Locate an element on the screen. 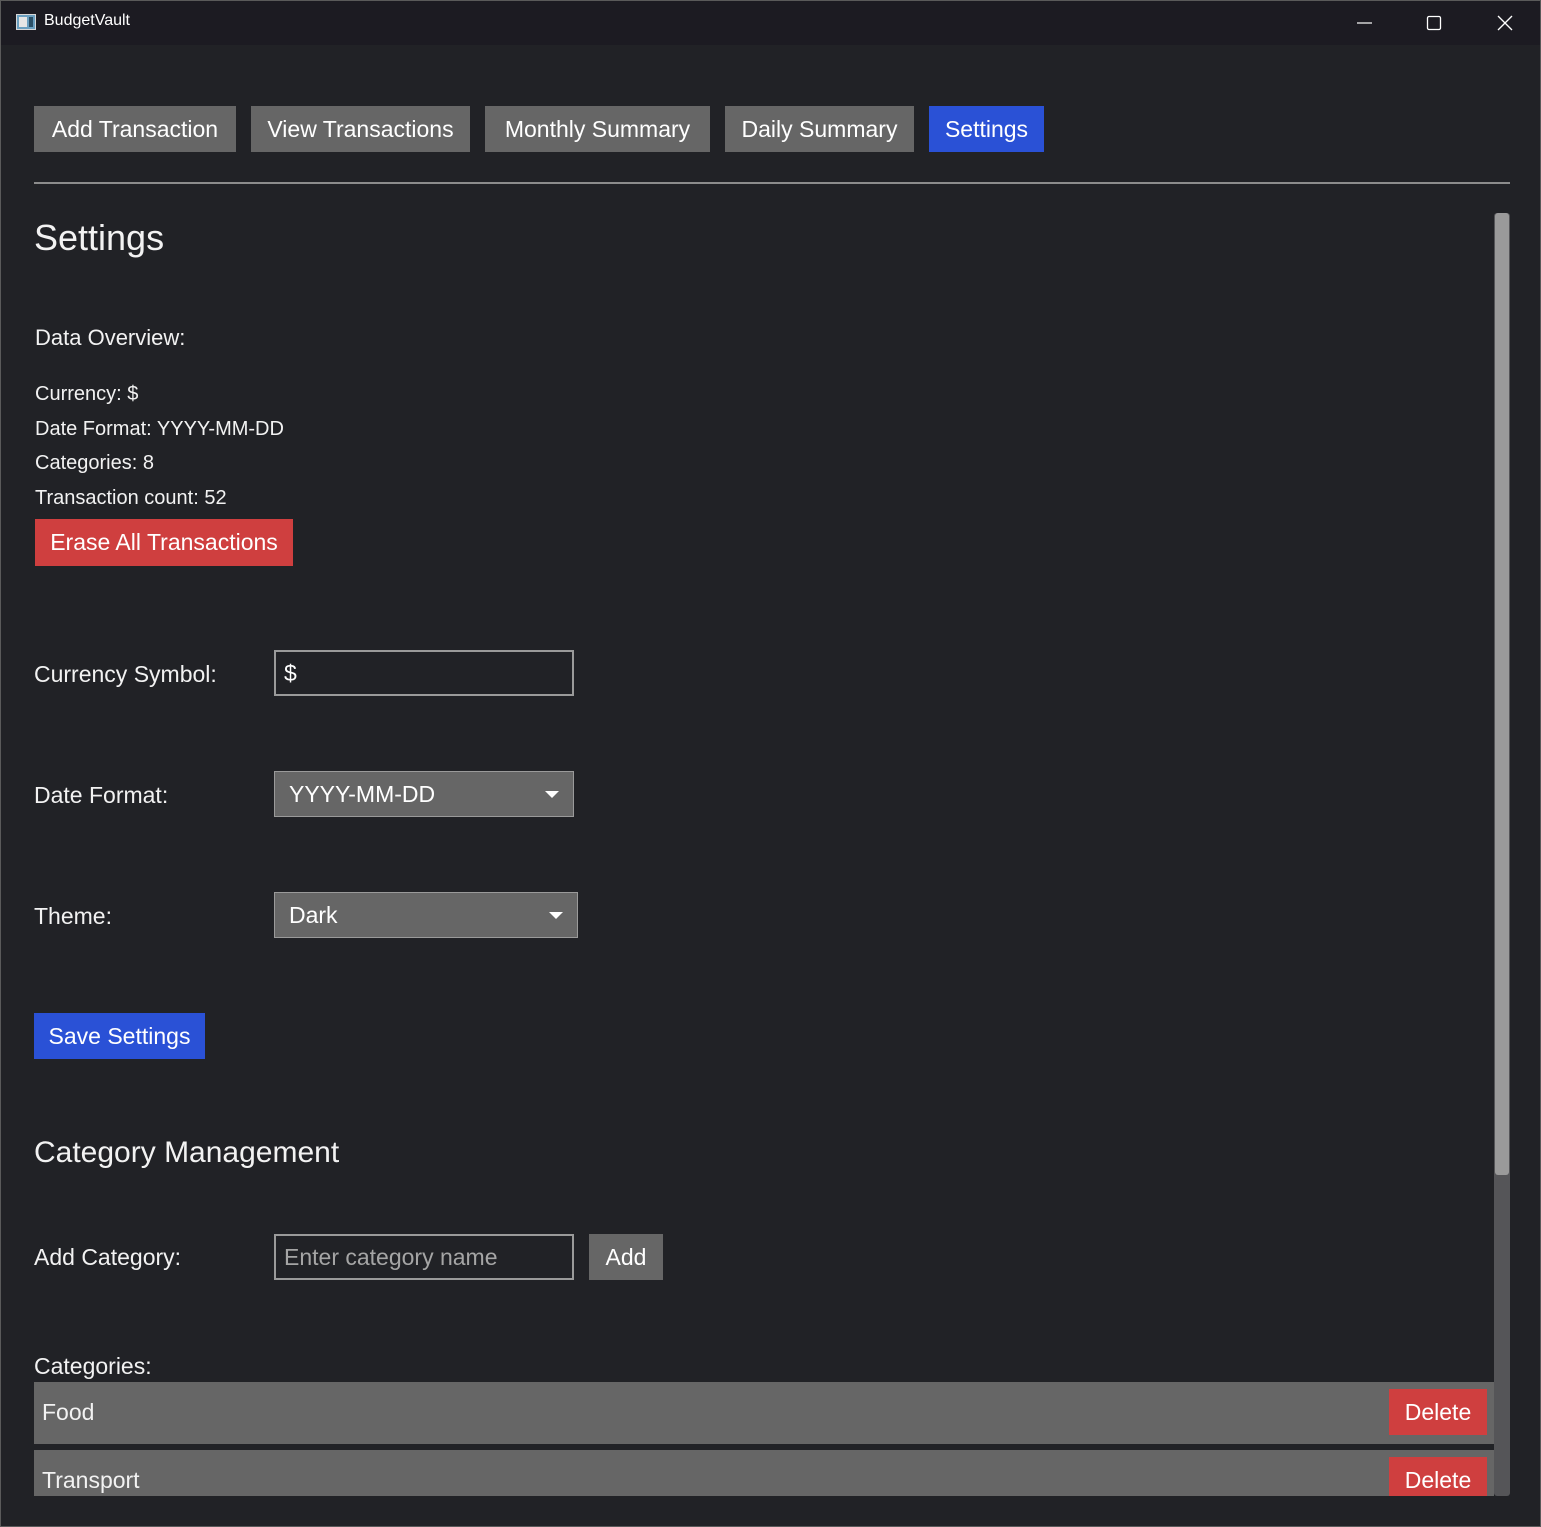 The image size is (1541, 1527). date-format-selected: YYYY-MM-DD is located at coordinates (362, 793).